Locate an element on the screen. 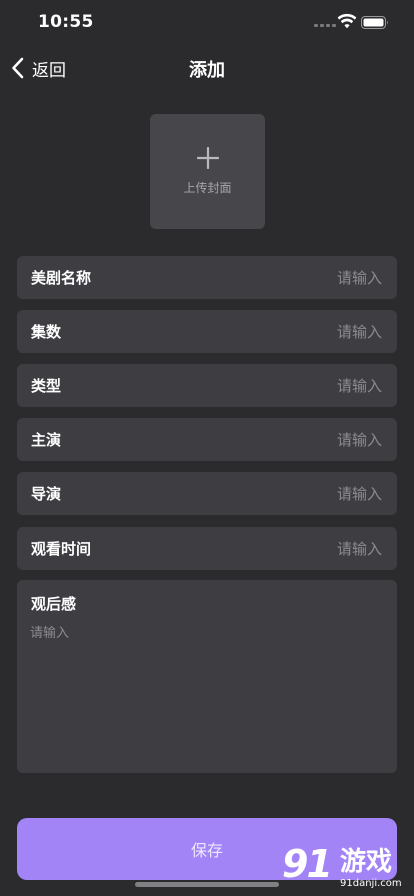 This screenshot has height=896, width=414. field-label-show-name: 美剧名称 is located at coordinates (61, 278).